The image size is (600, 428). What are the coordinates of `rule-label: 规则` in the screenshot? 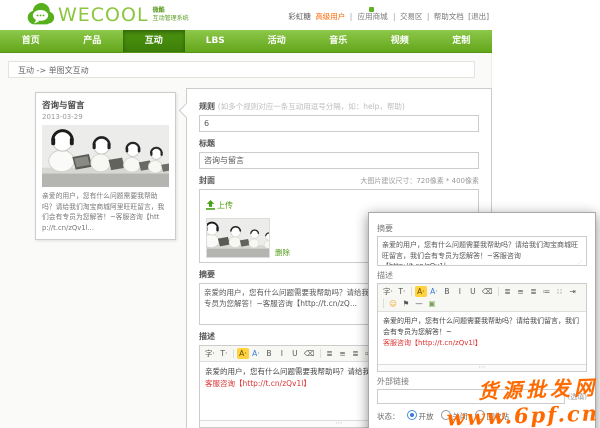 It's located at (207, 106).